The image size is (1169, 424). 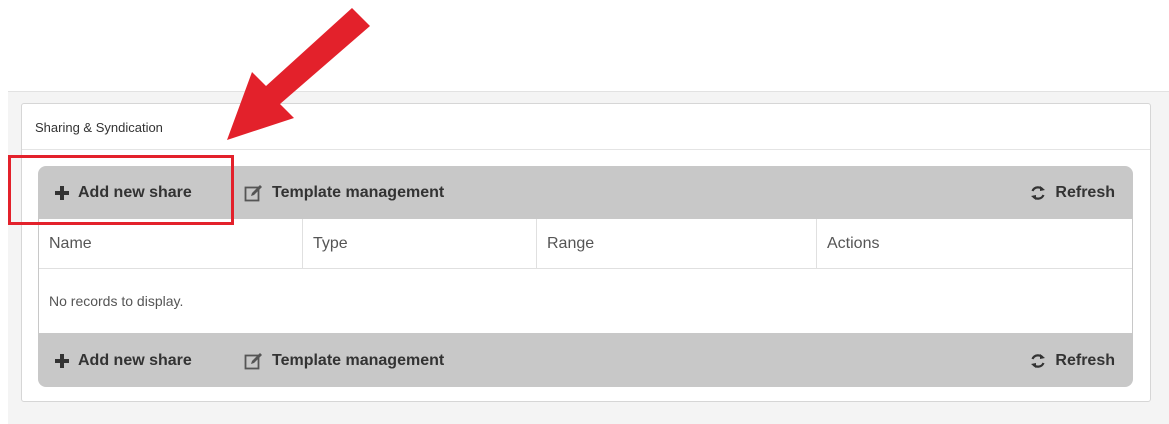 I want to click on template-management-button: Template management, so click(x=344, y=193).